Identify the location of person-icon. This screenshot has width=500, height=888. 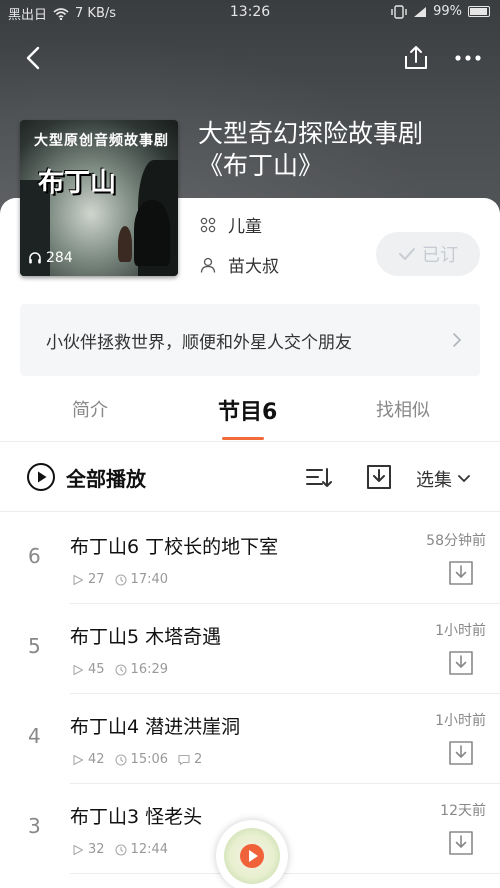
(208, 265).